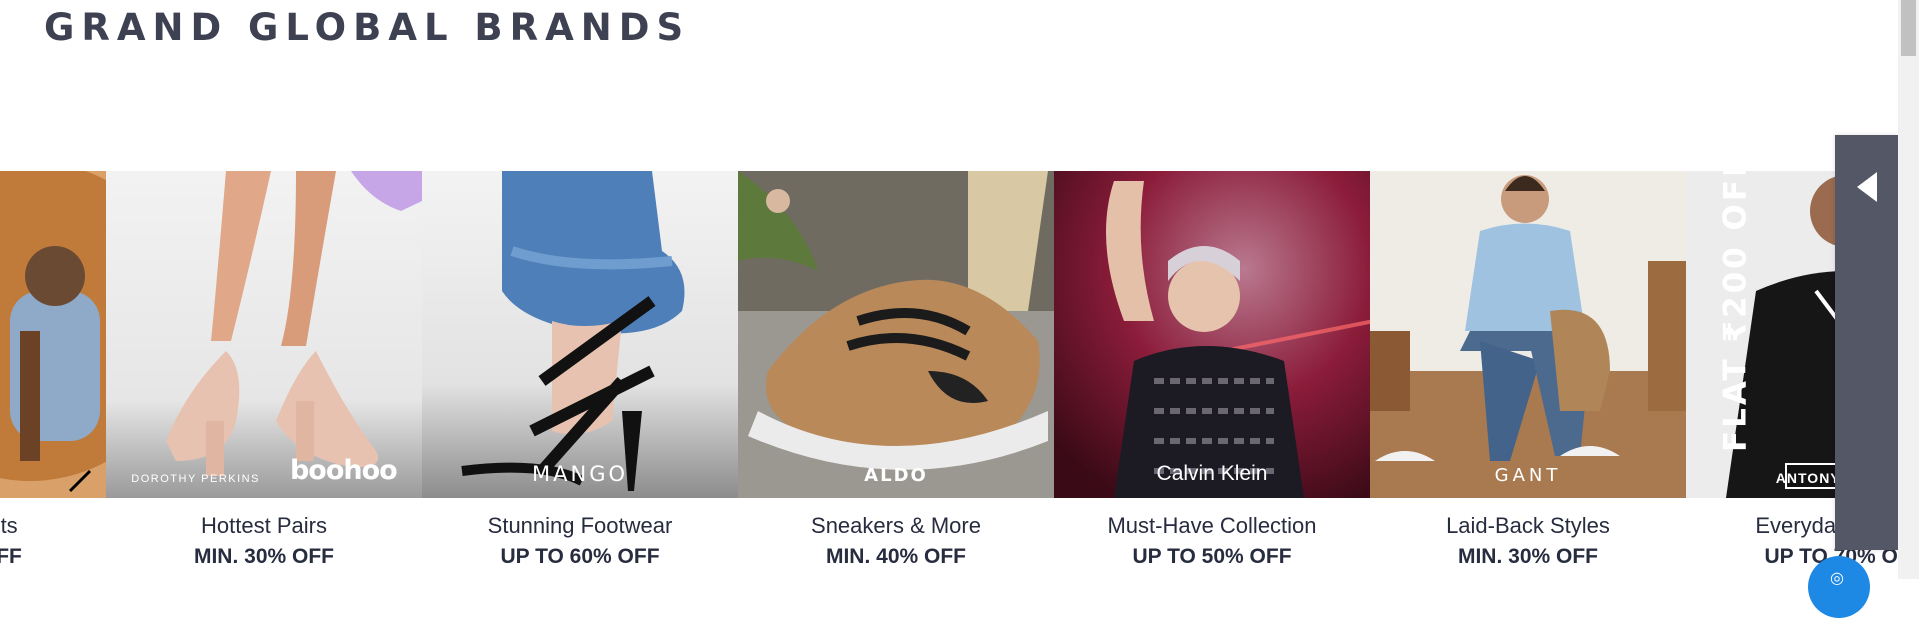 This screenshot has width=1919, height=618. I want to click on card-image-block-heels: DOROTHY PERKINS boohoo, so click(264, 334).